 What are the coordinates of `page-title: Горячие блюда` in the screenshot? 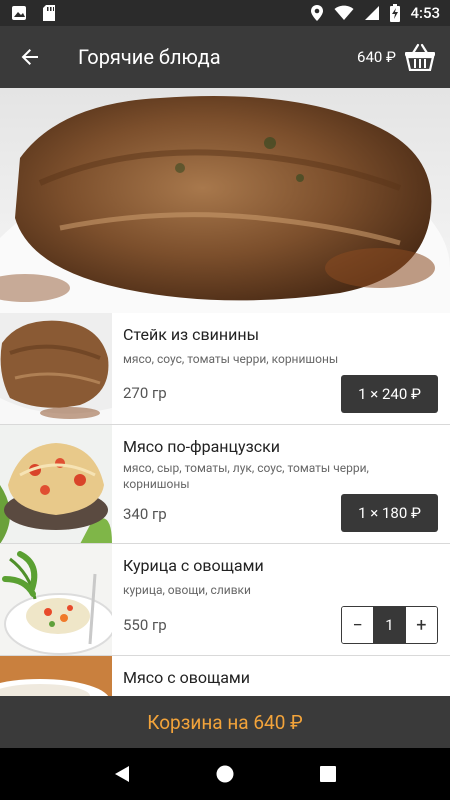 It's located at (149, 57).